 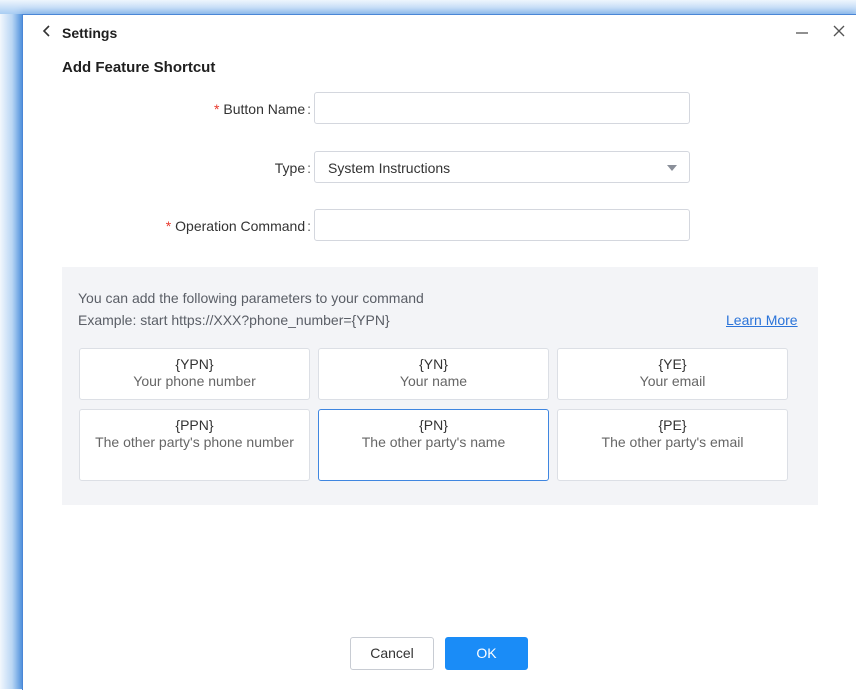 What do you see at coordinates (672, 442) in the screenshot?
I see `param-desc: The other party's email` at bounding box center [672, 442].